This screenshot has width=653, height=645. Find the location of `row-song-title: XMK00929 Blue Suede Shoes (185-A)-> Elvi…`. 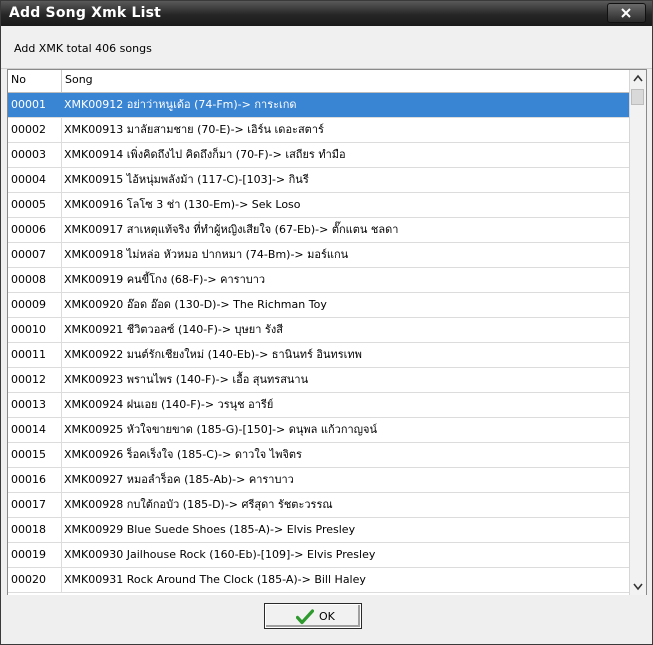

row-song-title: XMK00929 Blue Suede Shoes (185-A)-> Elvi… is located at coordinates (210, 529).